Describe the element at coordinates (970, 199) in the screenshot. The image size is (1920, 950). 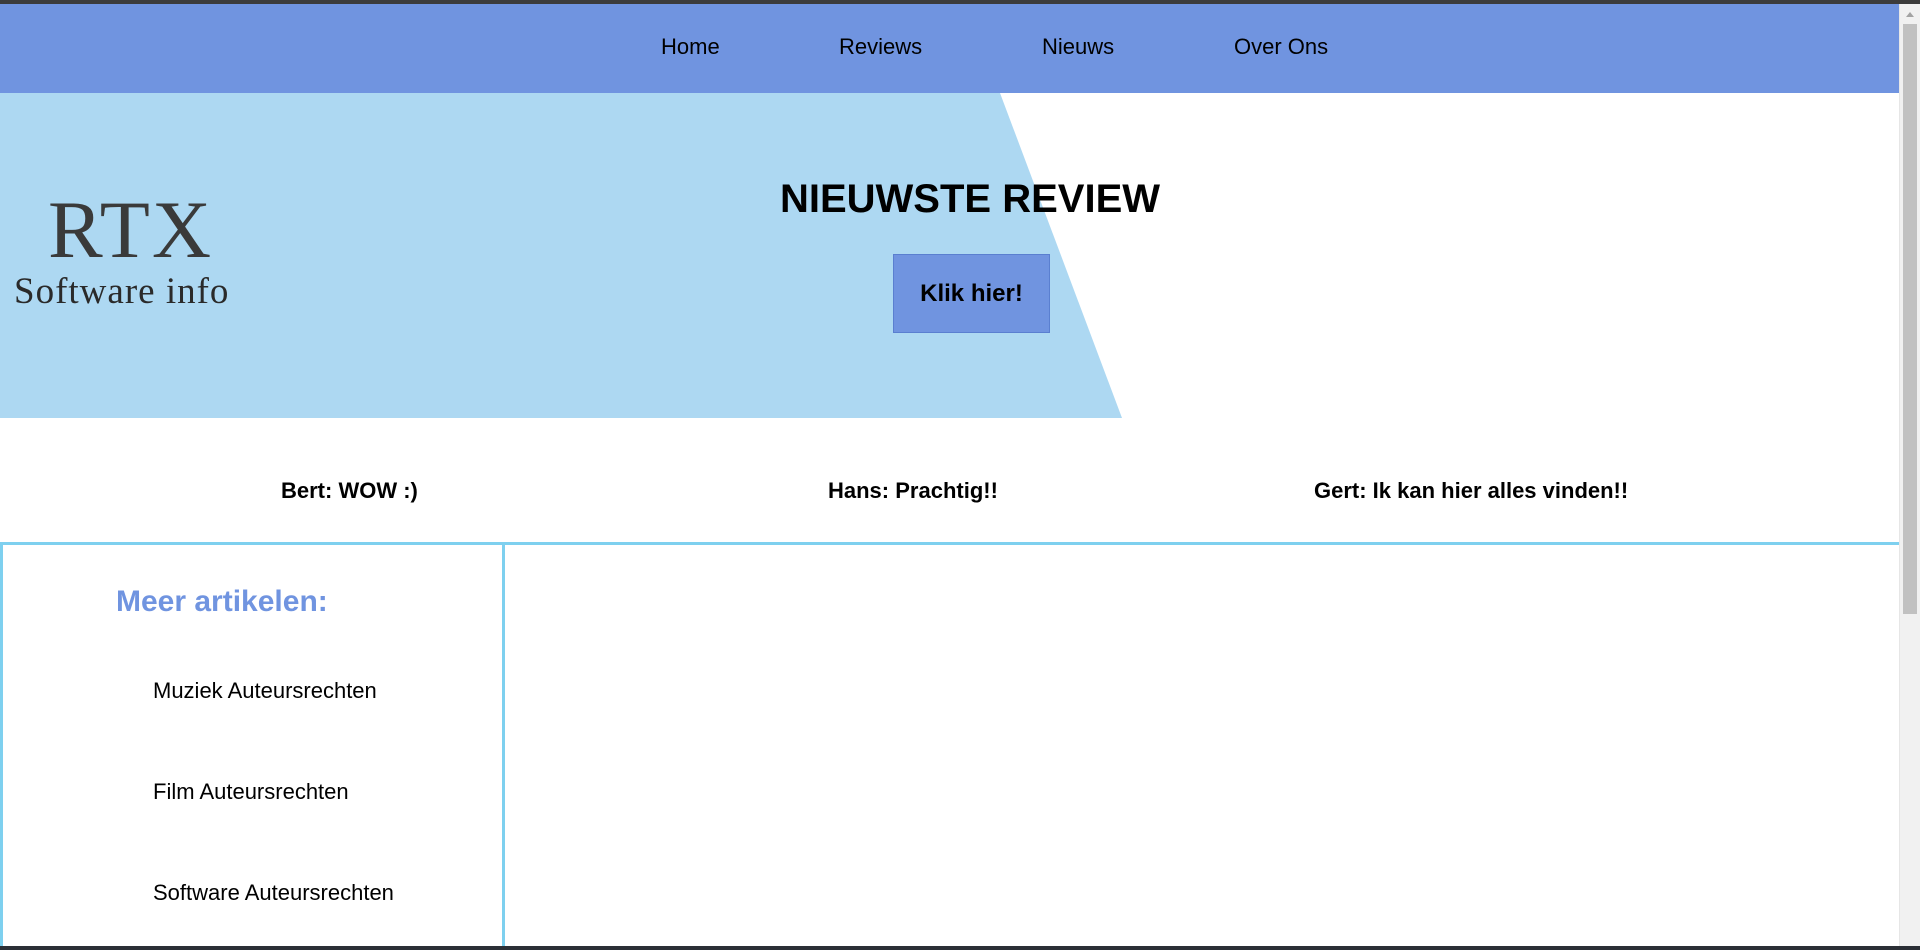
I see `hero-title: NIEUWSTE REVIEW` at that location.